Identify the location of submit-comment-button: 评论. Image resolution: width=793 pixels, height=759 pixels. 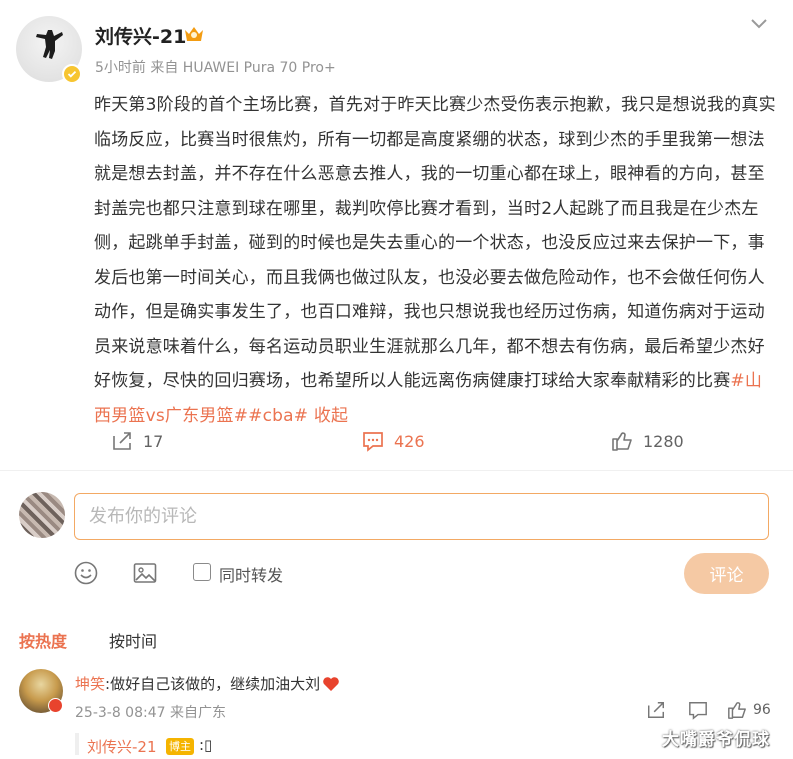
(726, 573).